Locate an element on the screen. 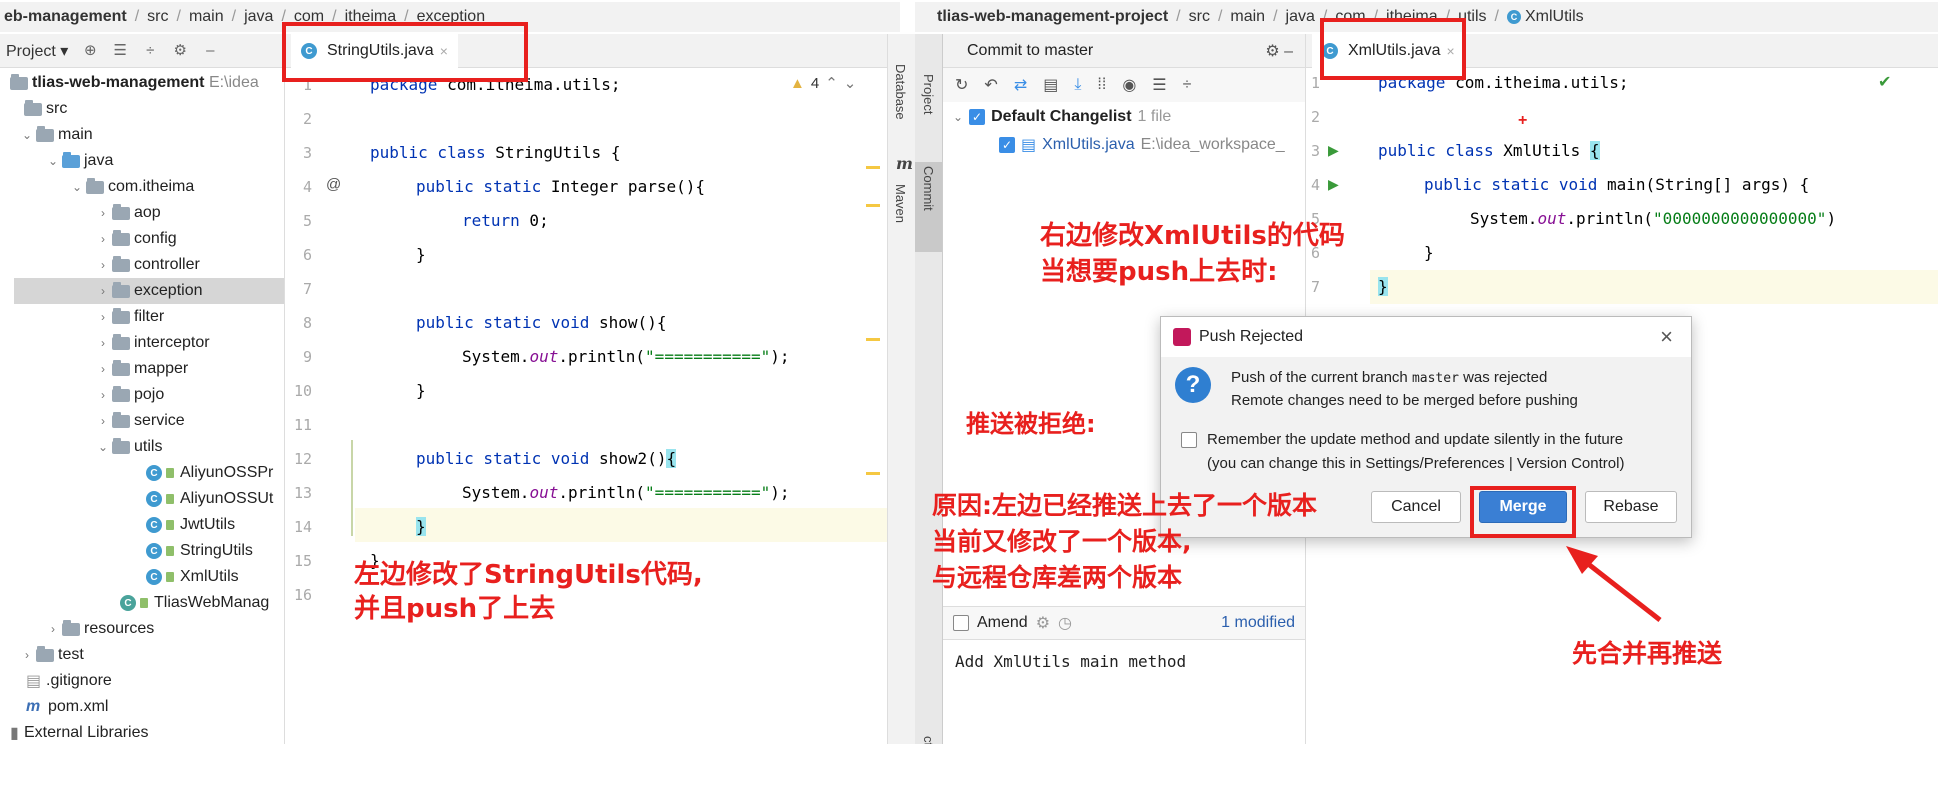 Image resolution: width=1938 pixels, height=786 pixels. tree-item-package: ⌄ com.itheima is located at coordinates (132, 187).